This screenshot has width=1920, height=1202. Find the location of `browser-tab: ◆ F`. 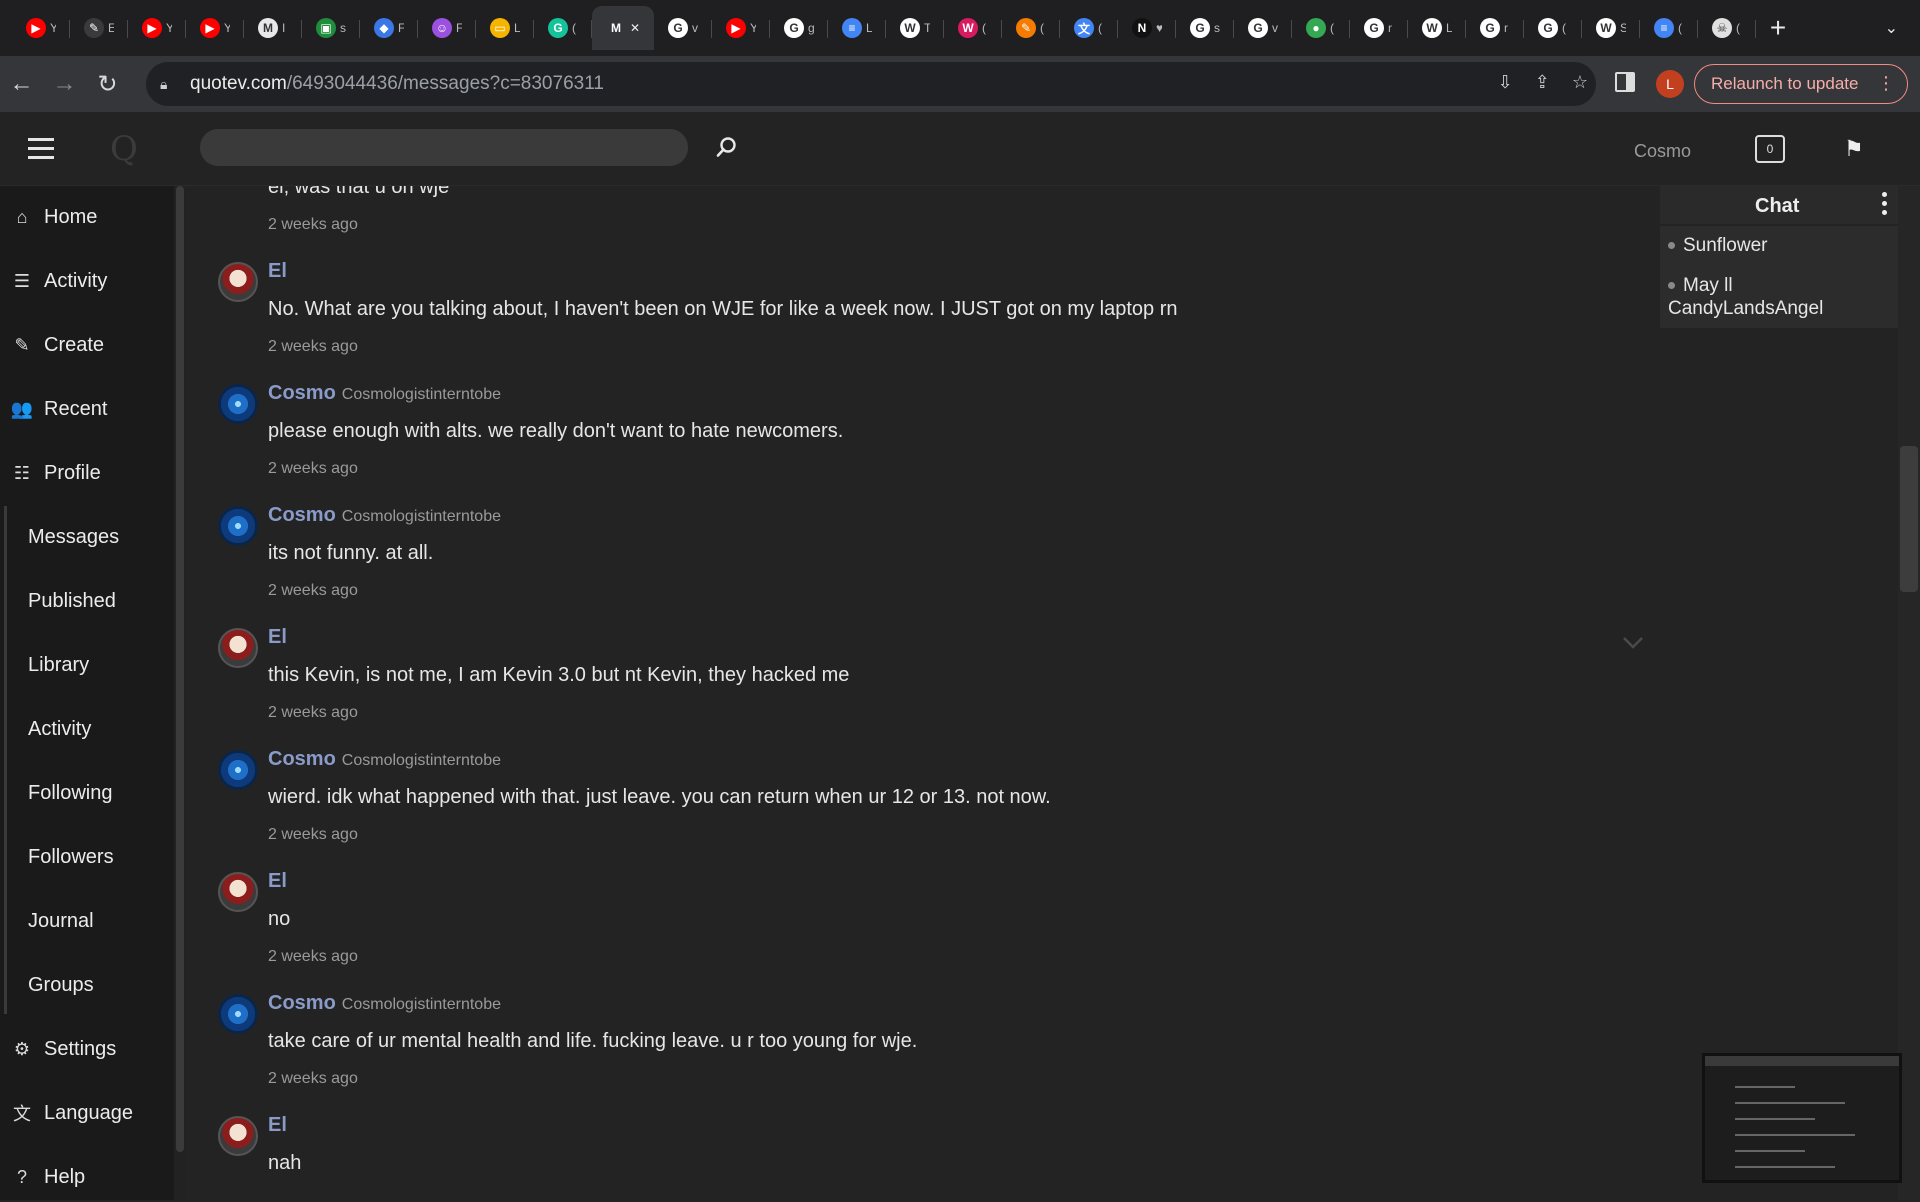

browser-tab: ◆ F is located at coordinates (389, 28).